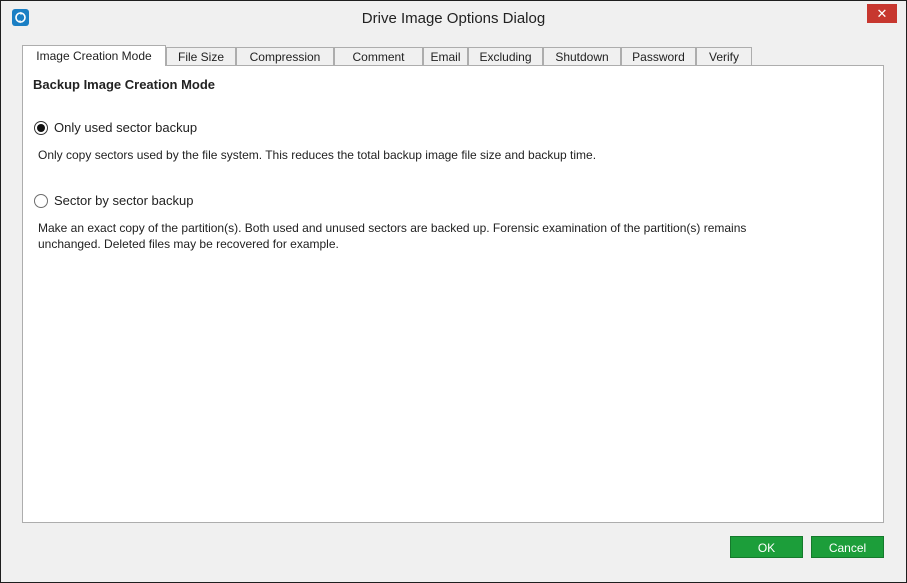  I want to click on sector-by-sector-radio, so click(41, 201).